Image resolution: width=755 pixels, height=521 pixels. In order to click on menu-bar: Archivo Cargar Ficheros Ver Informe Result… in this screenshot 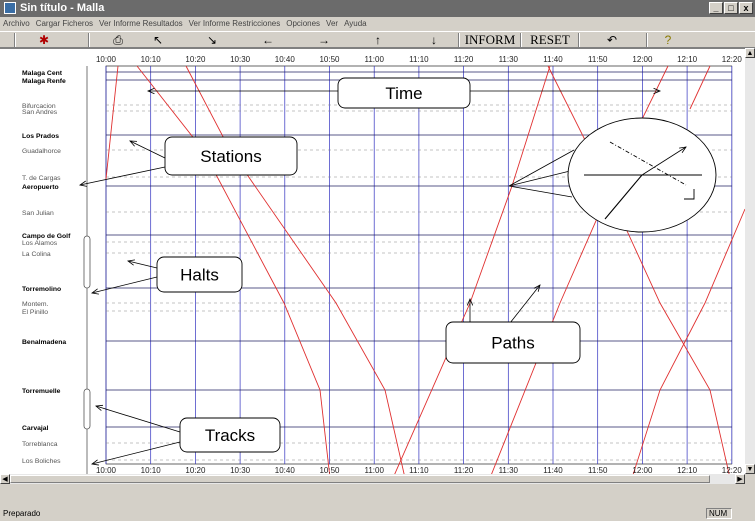, I will do `click(377, 24)`.